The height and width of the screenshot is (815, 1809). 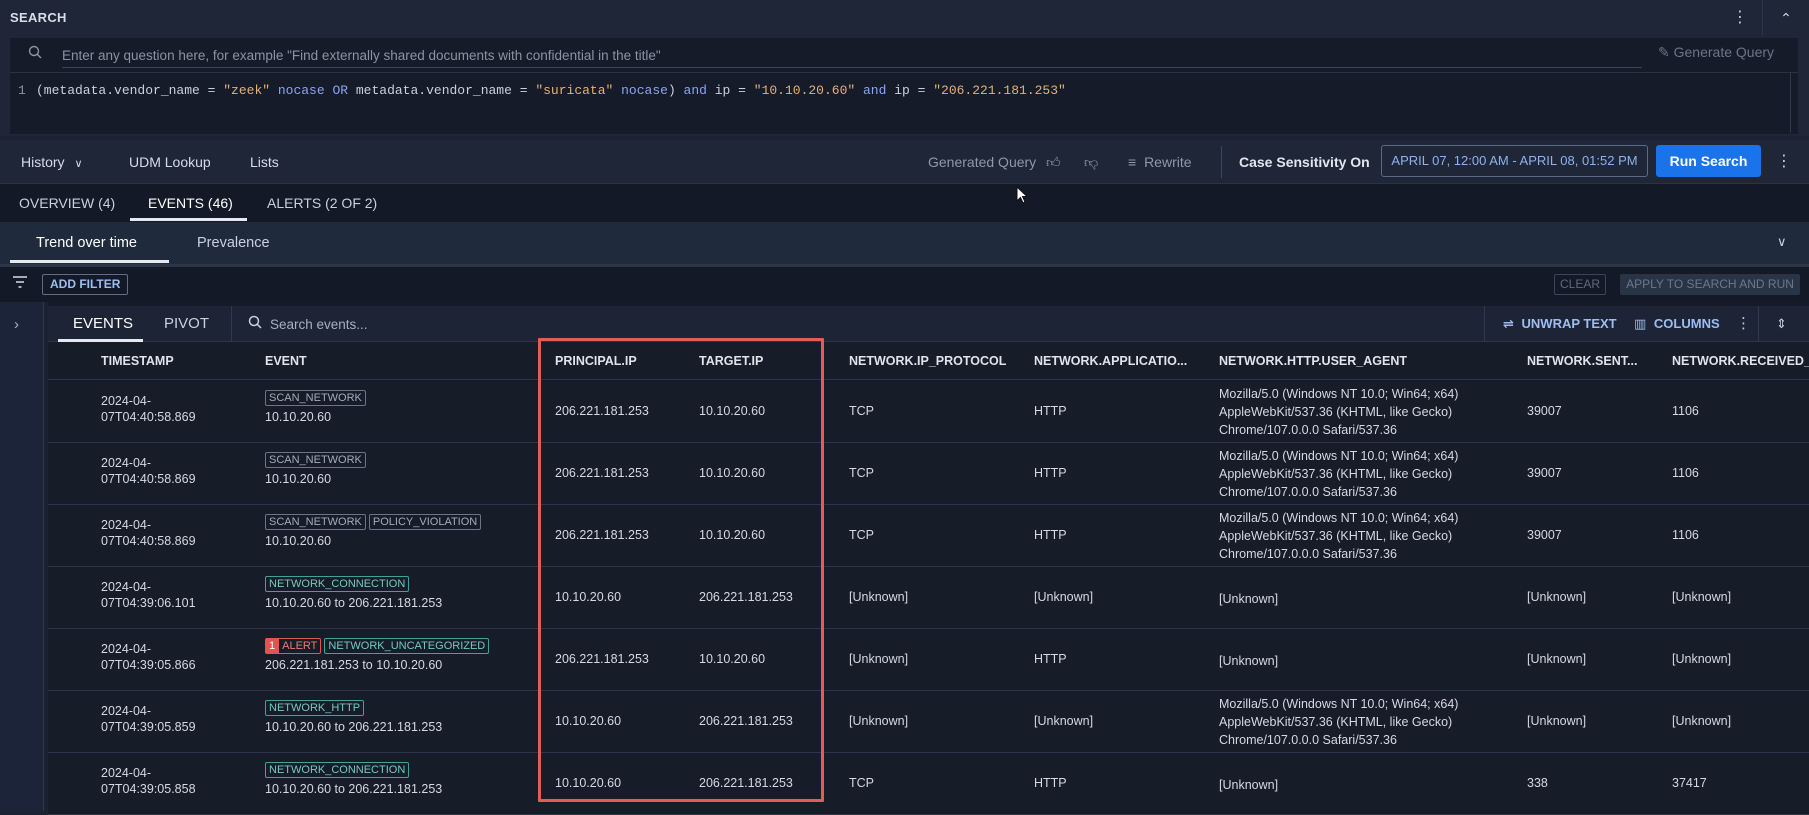 I want to click on event-tags: NETWORK_CONNECTION, so click(x=338, y=584).